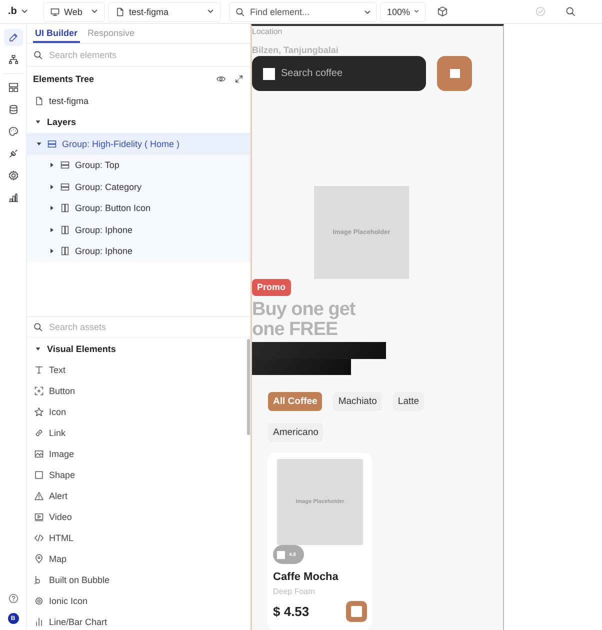  What do you see at coordinates (13, 37) in the screenshot?
I see `pencil-icon` at bounding box center [13, 37].